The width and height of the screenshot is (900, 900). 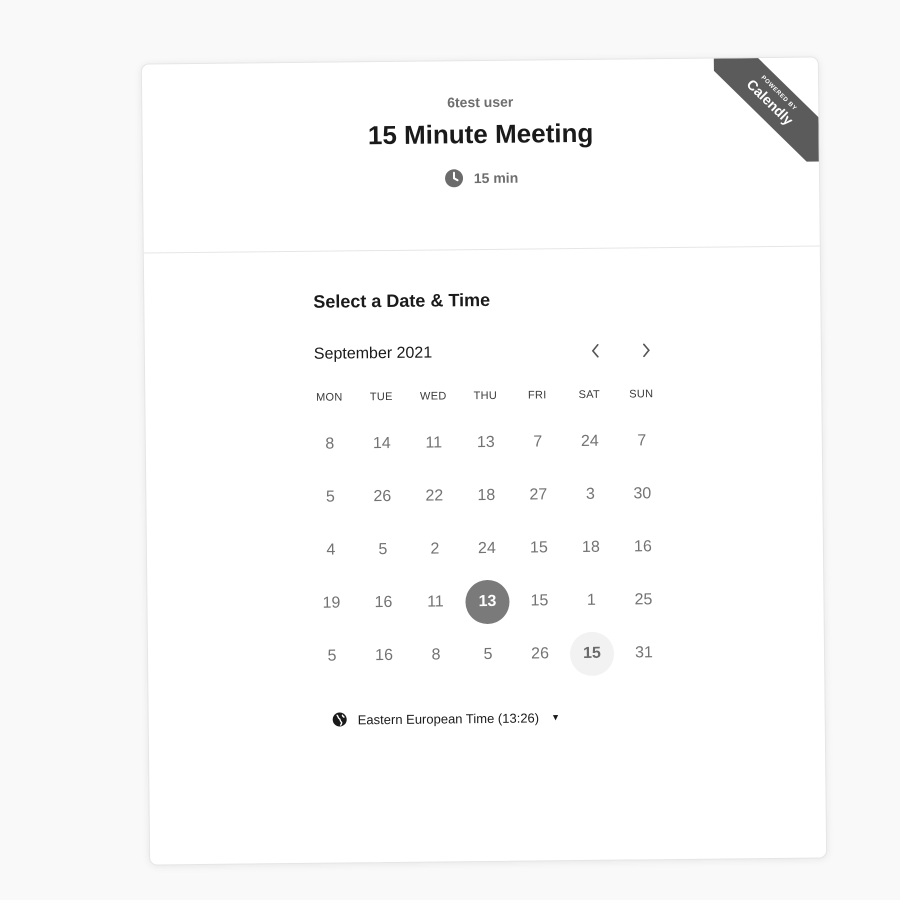 I want to click on next-month-button, so click(x=646, y=350).